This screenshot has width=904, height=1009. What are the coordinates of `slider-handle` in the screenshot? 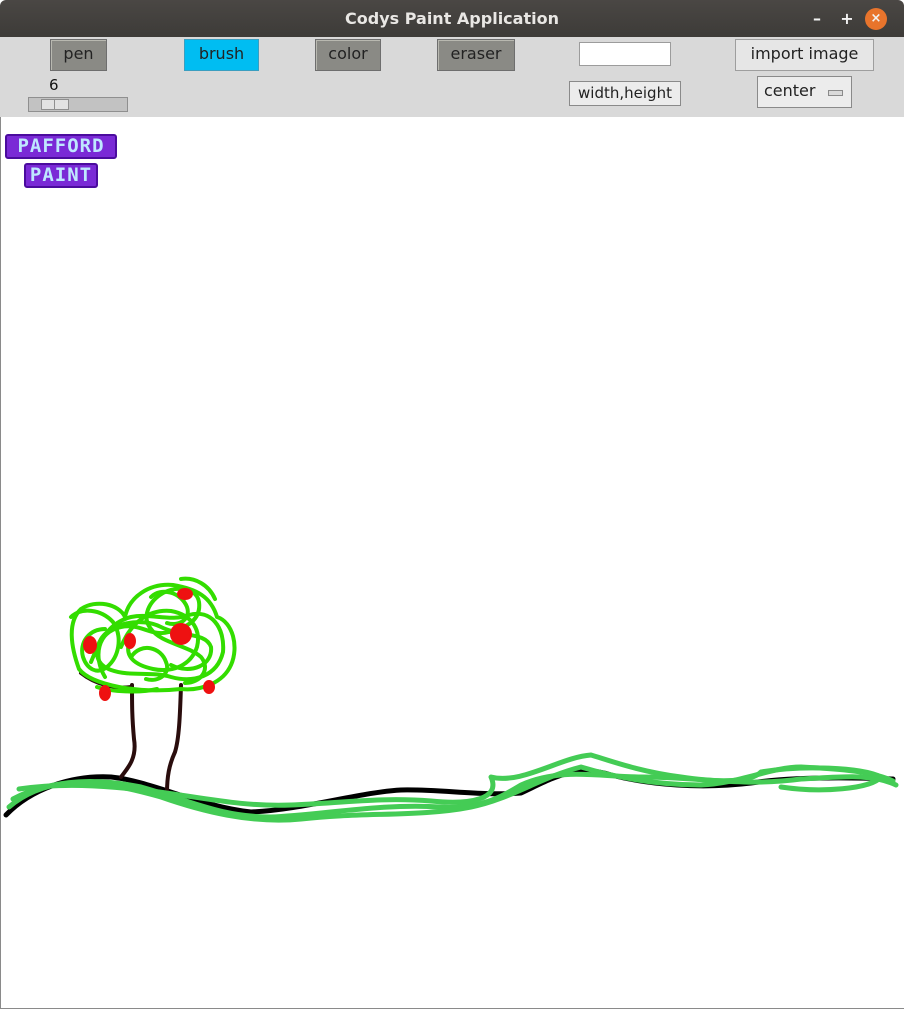 It's located at (55, 104).